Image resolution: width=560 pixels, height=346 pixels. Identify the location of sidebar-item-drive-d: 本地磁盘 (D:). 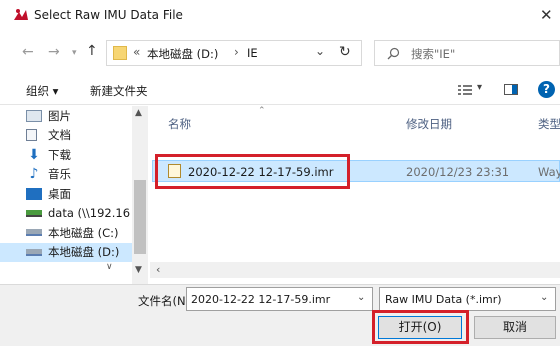
(74, 252).